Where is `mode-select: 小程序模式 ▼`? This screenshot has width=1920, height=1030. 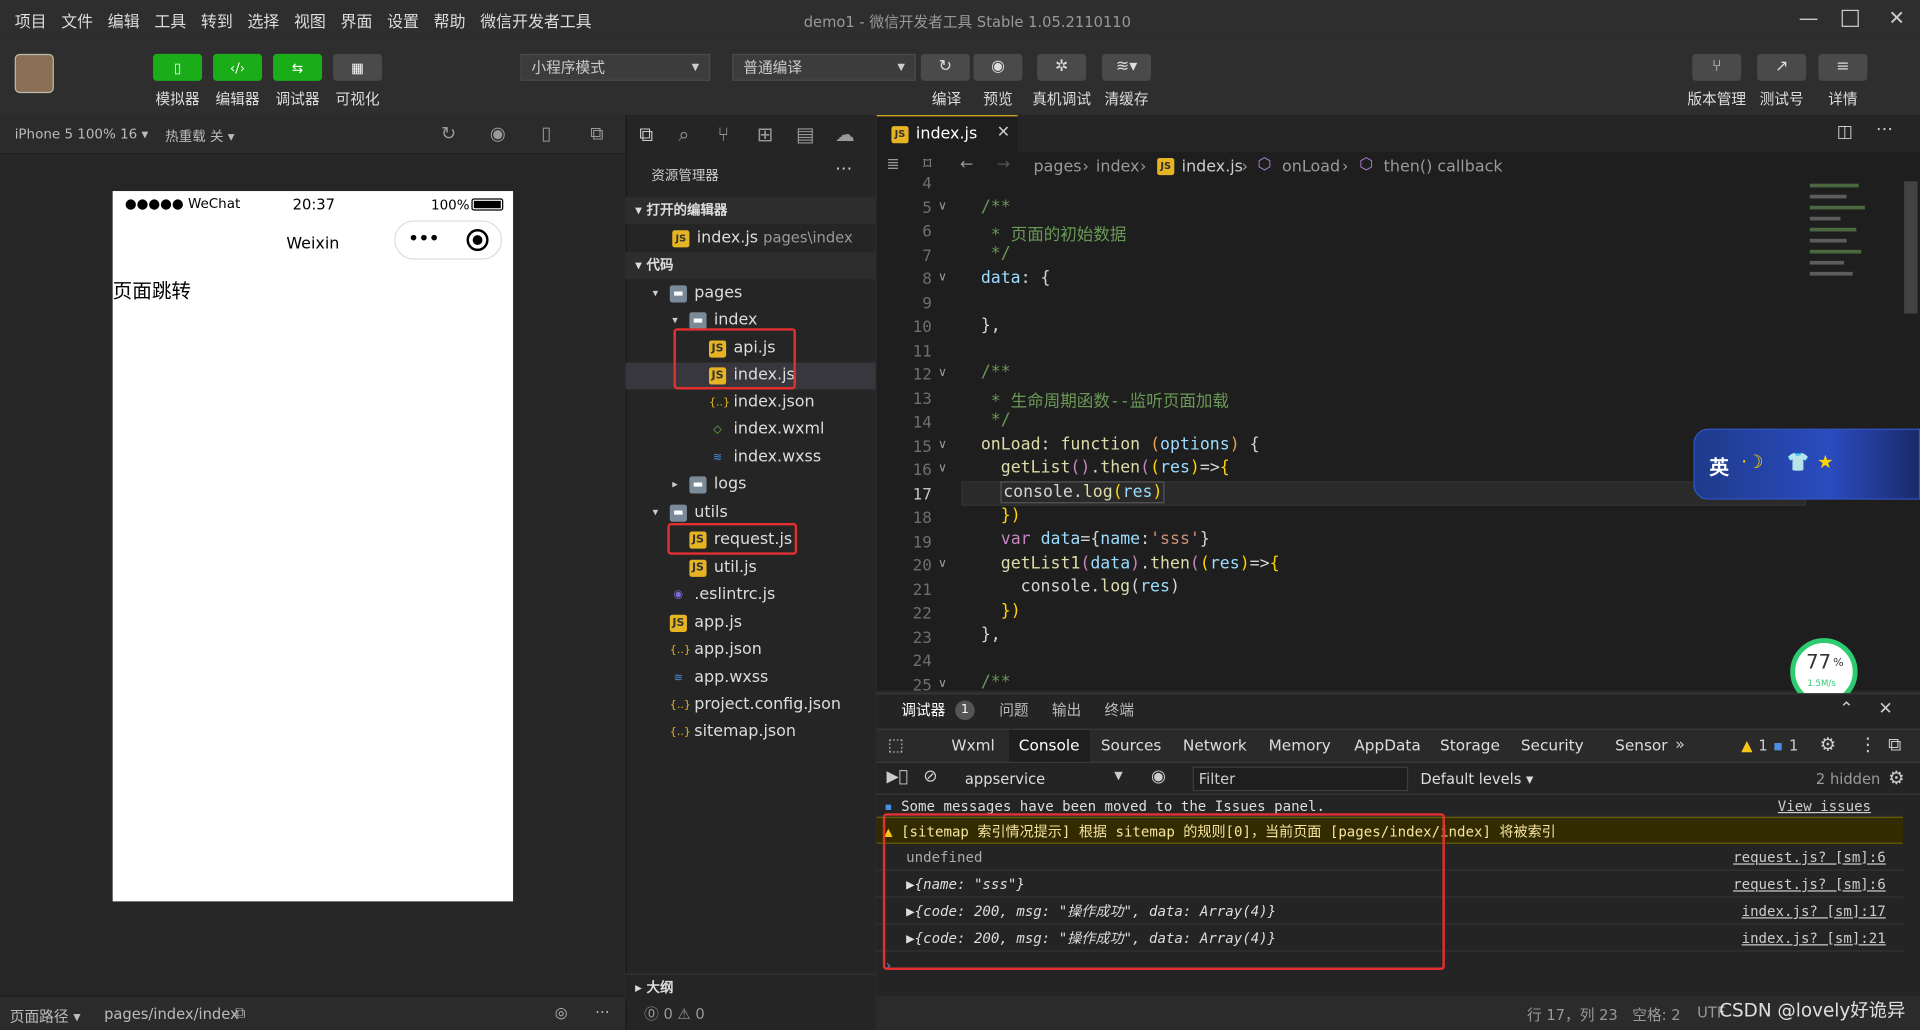 mode-select: 小程序模式 ▼ is located at coordinates (615, 67).